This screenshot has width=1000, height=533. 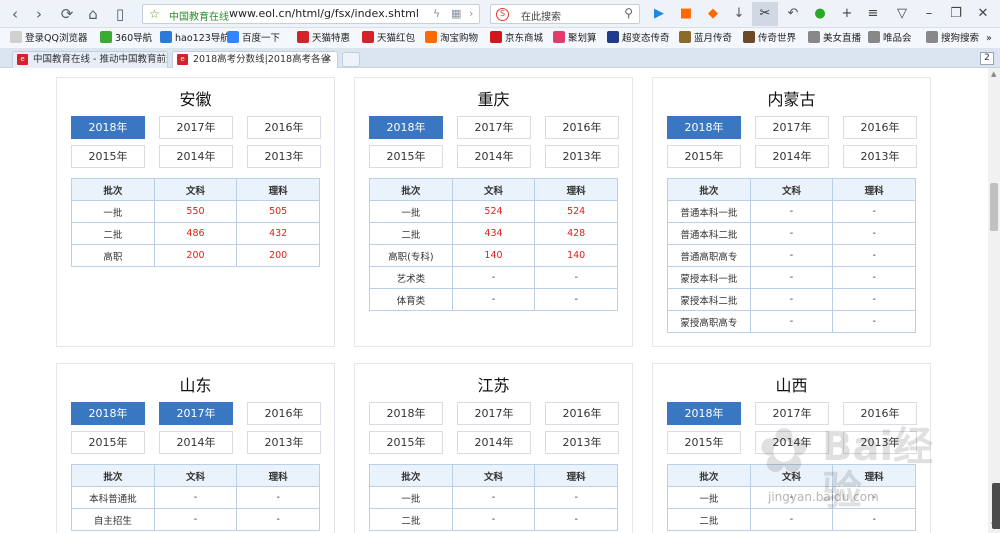 What do you see at coordinates (902, 14) in the screenshot?
I see `shirt-skin-icon: ▽` at bounding box center [902, 14].